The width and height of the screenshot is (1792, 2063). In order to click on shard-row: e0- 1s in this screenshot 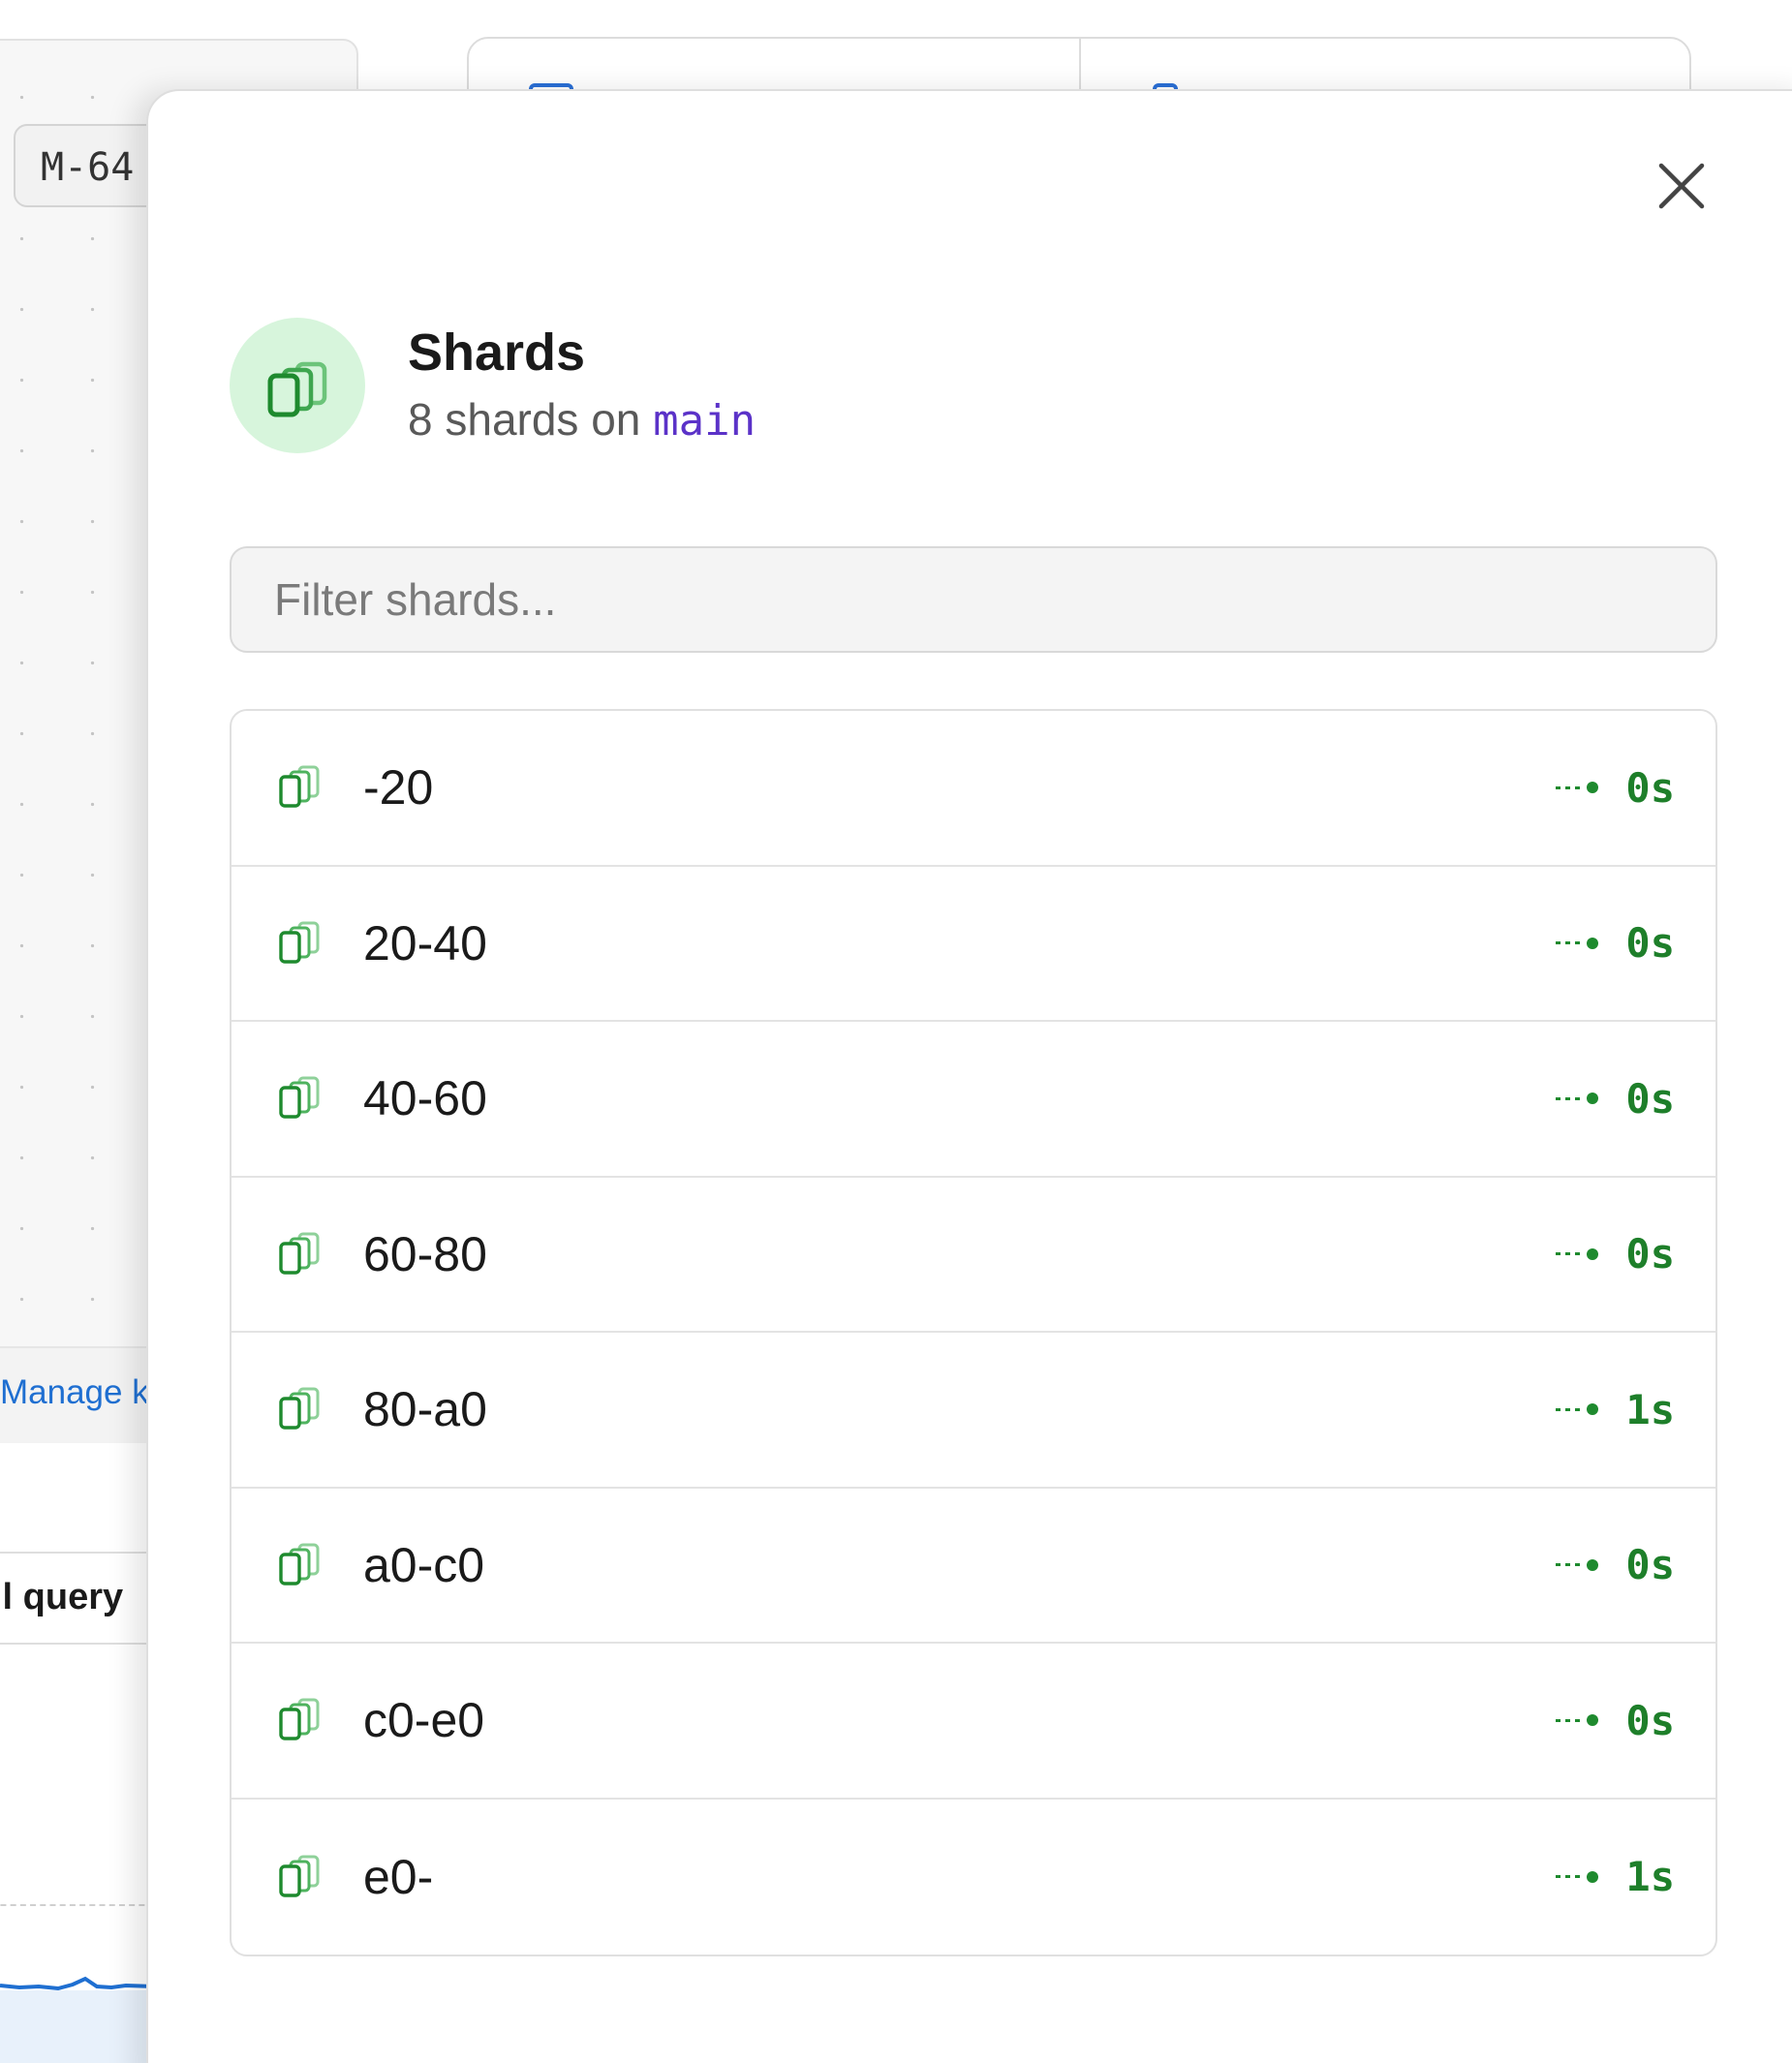, I will do `click(973, 1877)`.